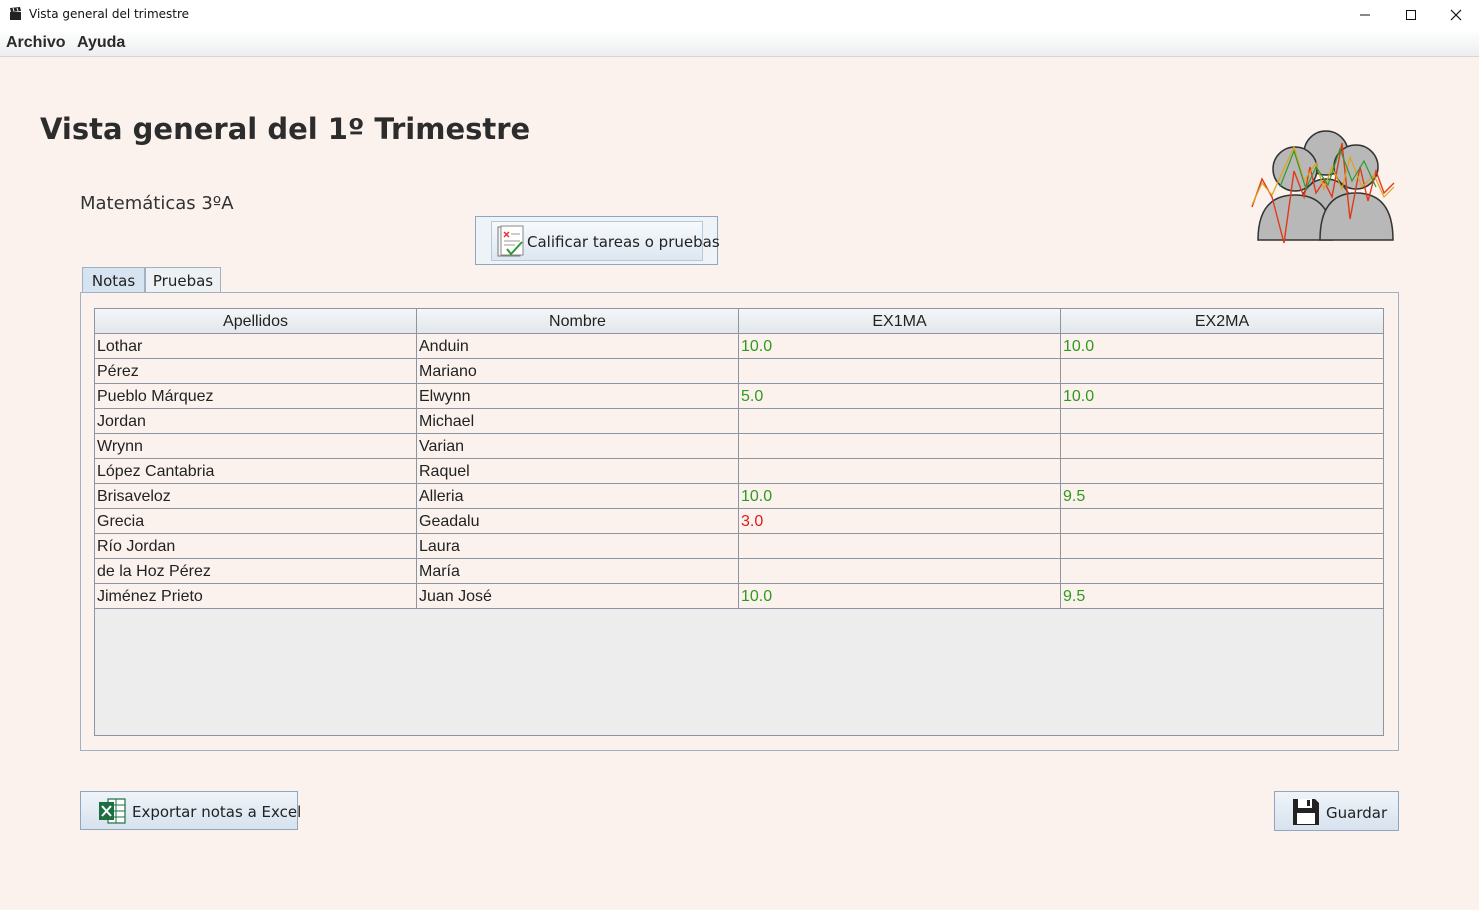 The height and width of the screenshot is (910, 1479). I want to click on column-header-apellidos: Apellidos, so click(256, 321).